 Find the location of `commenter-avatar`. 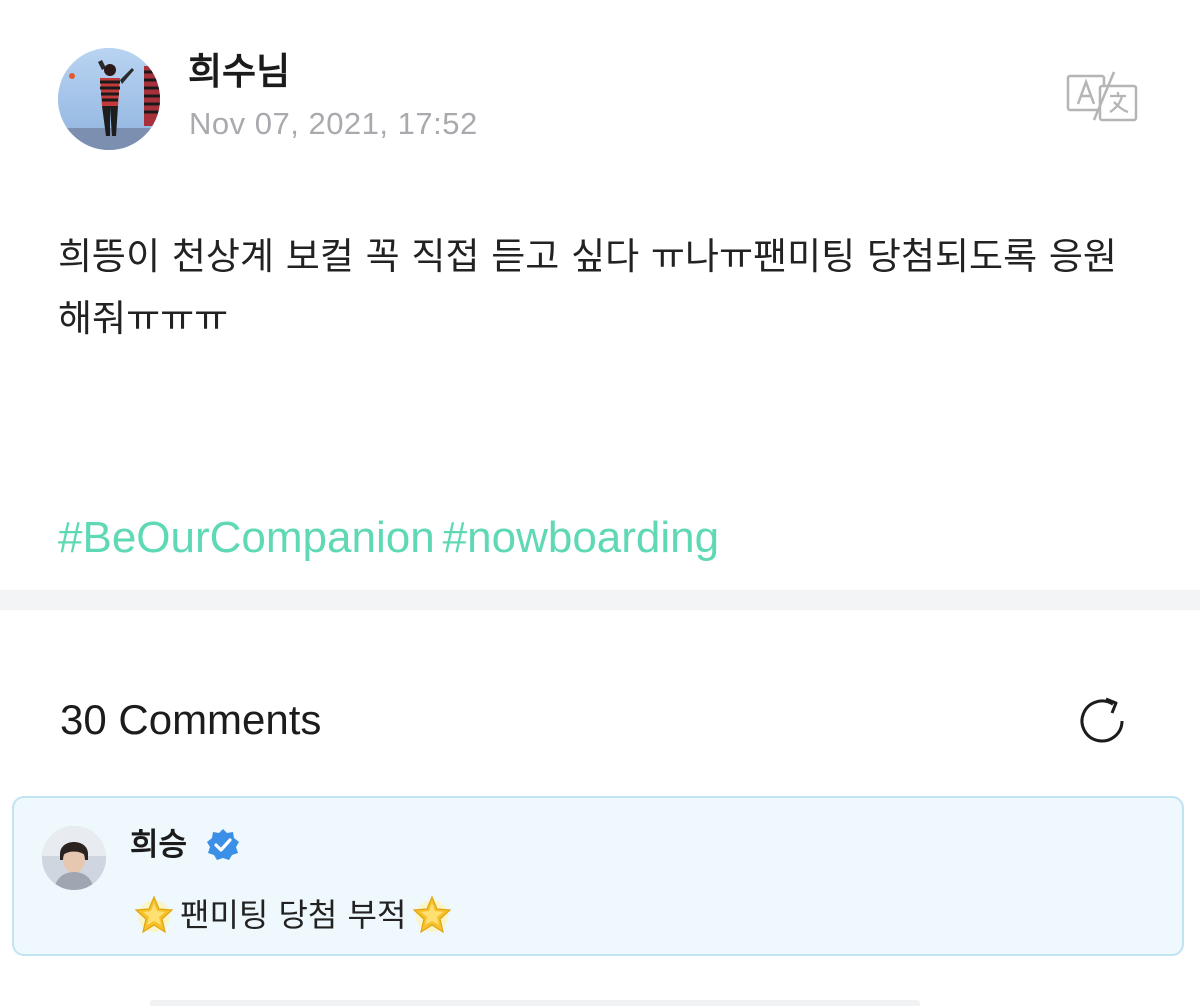

commenter-avatar is located at coordinates (74, 858).